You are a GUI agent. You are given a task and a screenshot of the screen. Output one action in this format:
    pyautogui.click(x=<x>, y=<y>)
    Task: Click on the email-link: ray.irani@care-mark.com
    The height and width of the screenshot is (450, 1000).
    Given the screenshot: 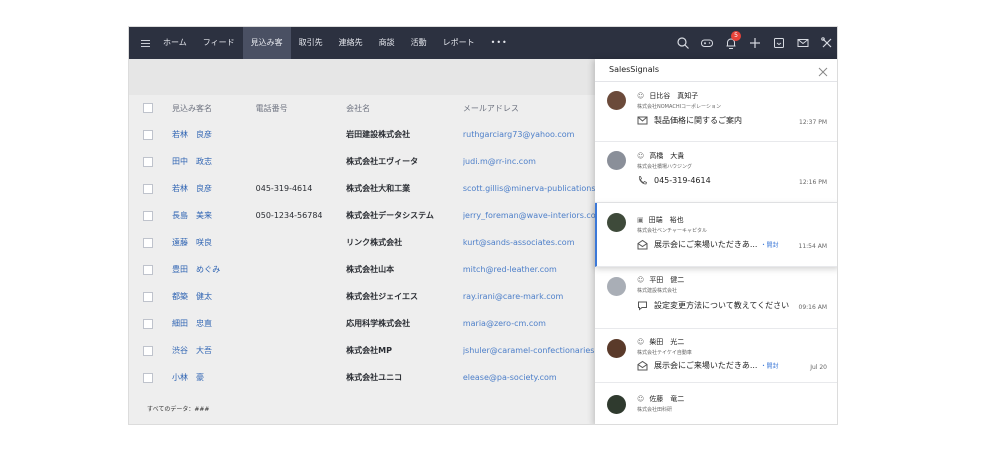 What is the action you would take?
    pyautogui.click(x=531, y=296)
    